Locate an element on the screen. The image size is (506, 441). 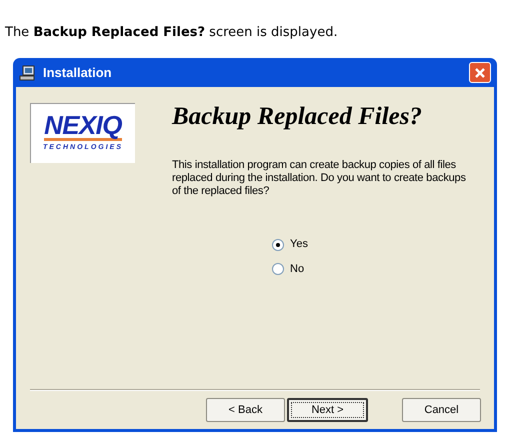
intro-sentence: The Backup Replaced Files? screen is displayed. is located at coordinates (171, 33).